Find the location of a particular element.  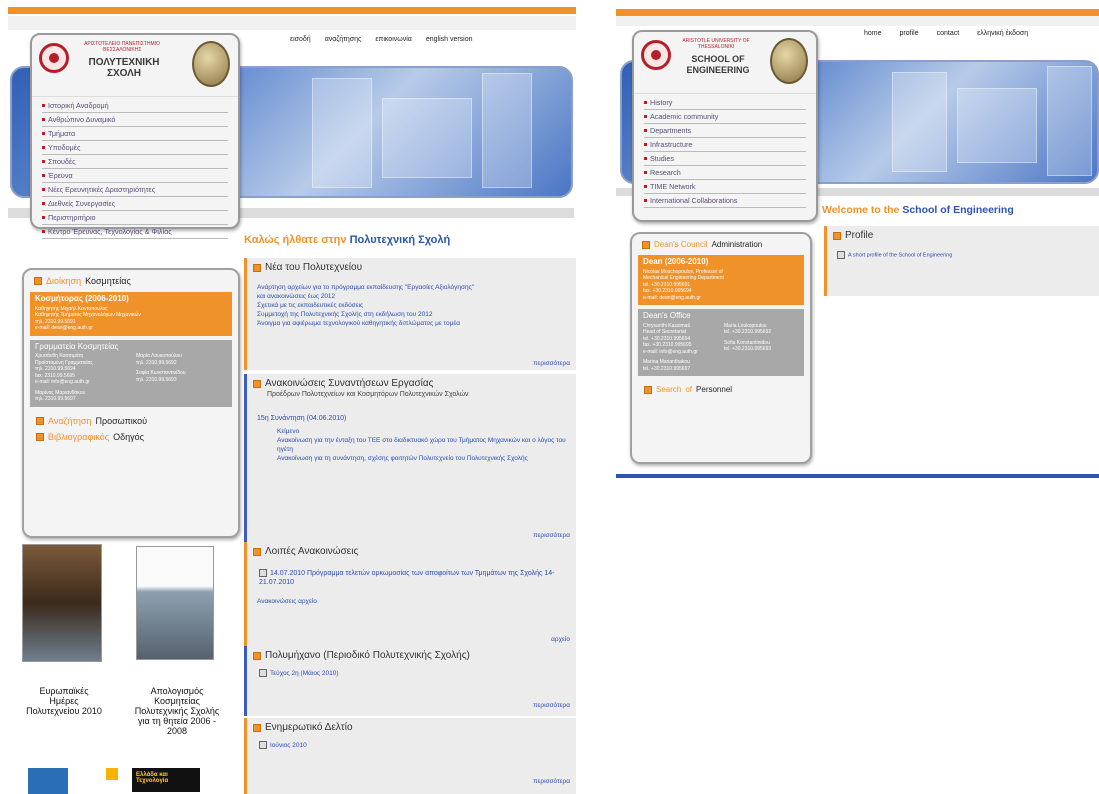

menu-item-departments: Departments is located at coordinates (725, 131).